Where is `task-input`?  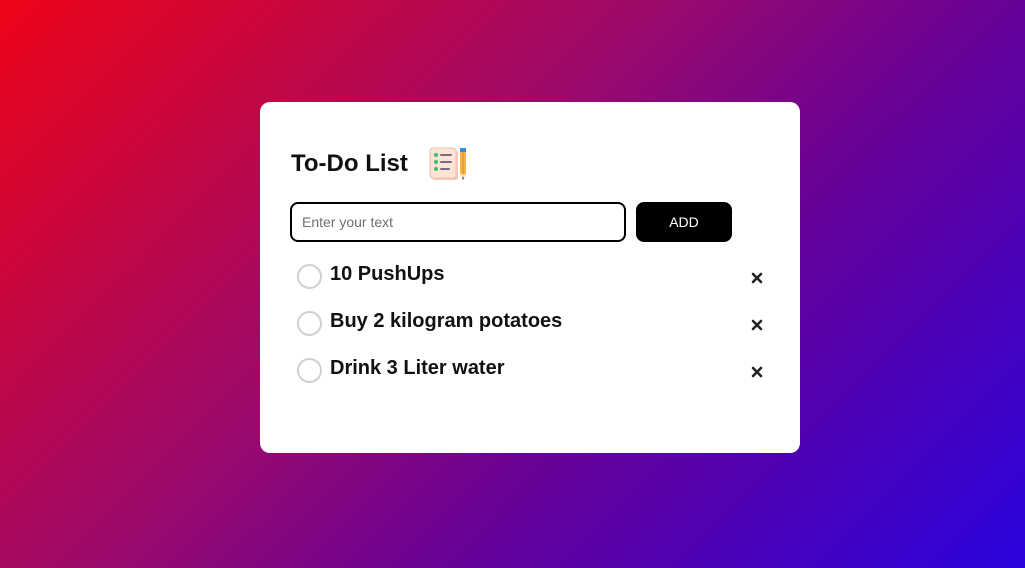 task-input is located at coordinates (458, 222).